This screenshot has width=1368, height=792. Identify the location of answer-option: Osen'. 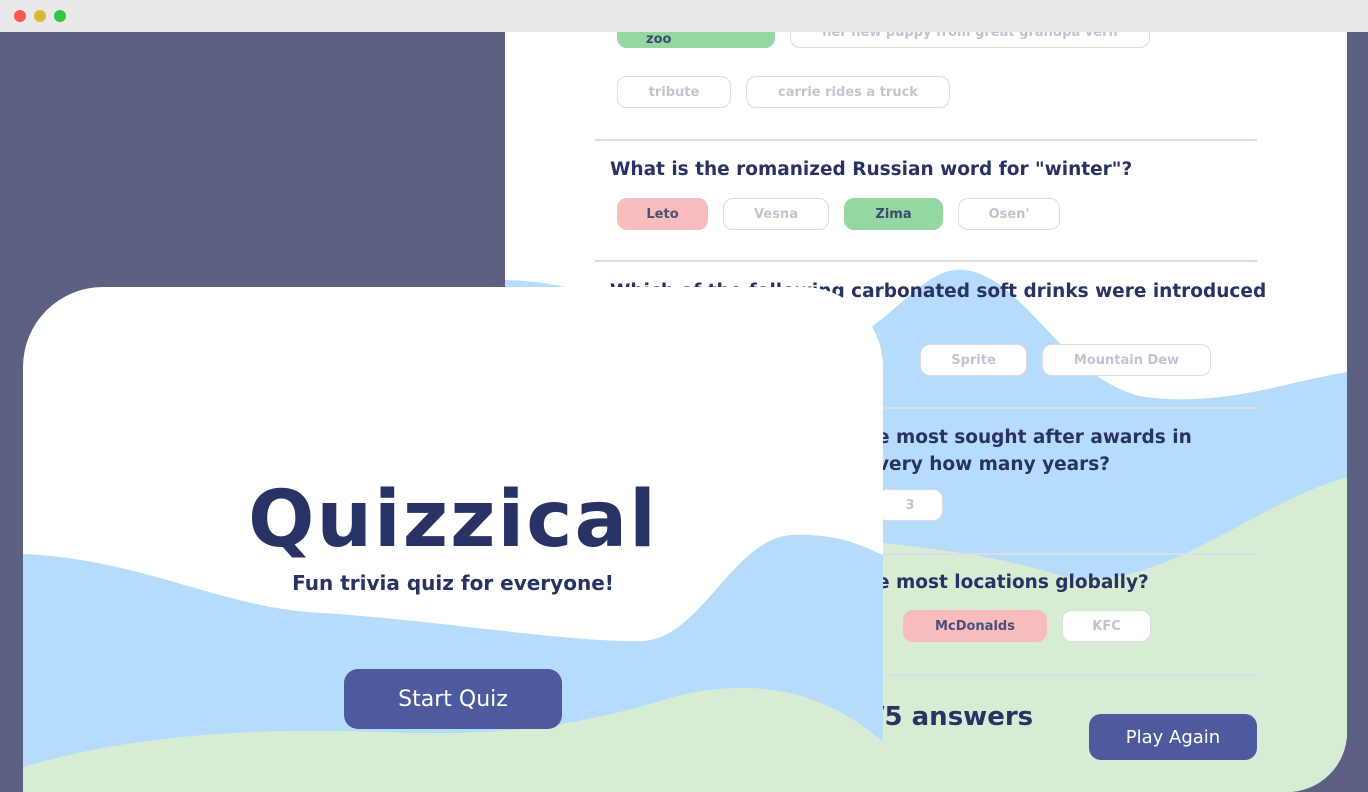
(1009, 214).